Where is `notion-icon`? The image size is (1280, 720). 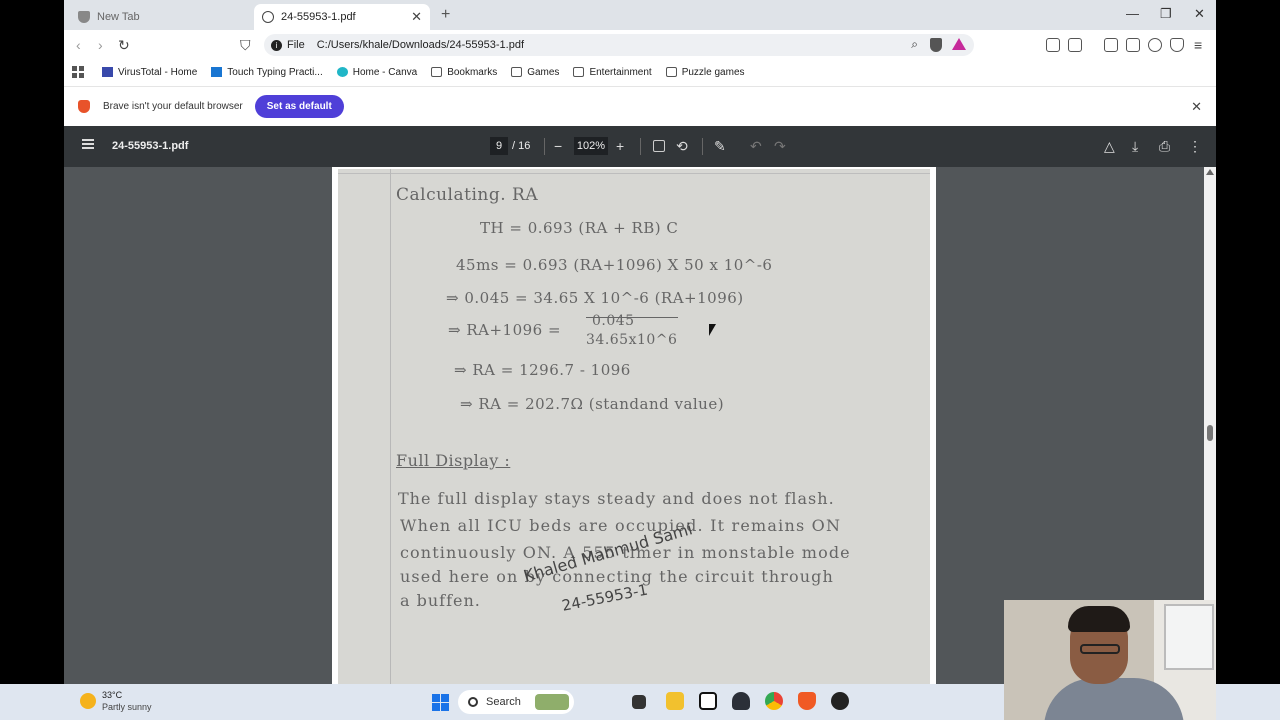 notion-icon is located at coordinates (708, 701).